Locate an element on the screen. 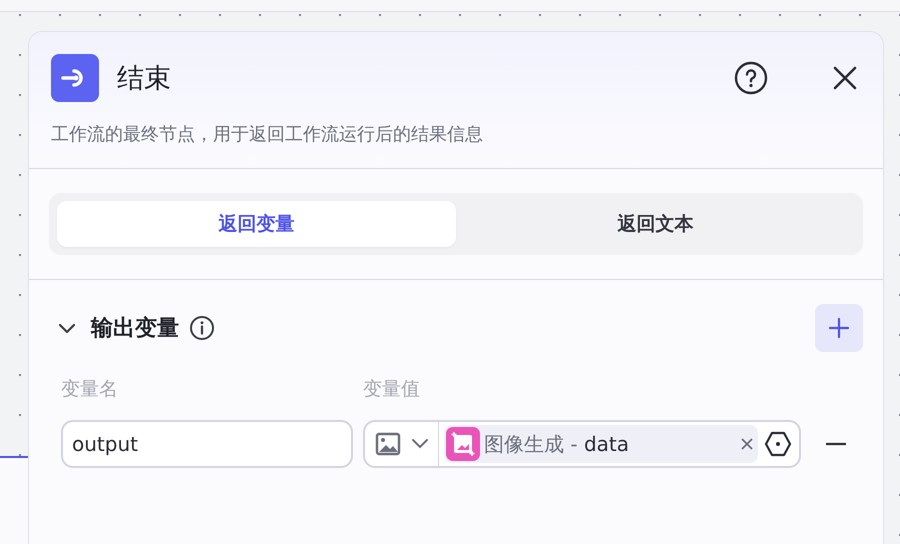  mode-tab: 返回变量 is located at coordinates (256, 224).